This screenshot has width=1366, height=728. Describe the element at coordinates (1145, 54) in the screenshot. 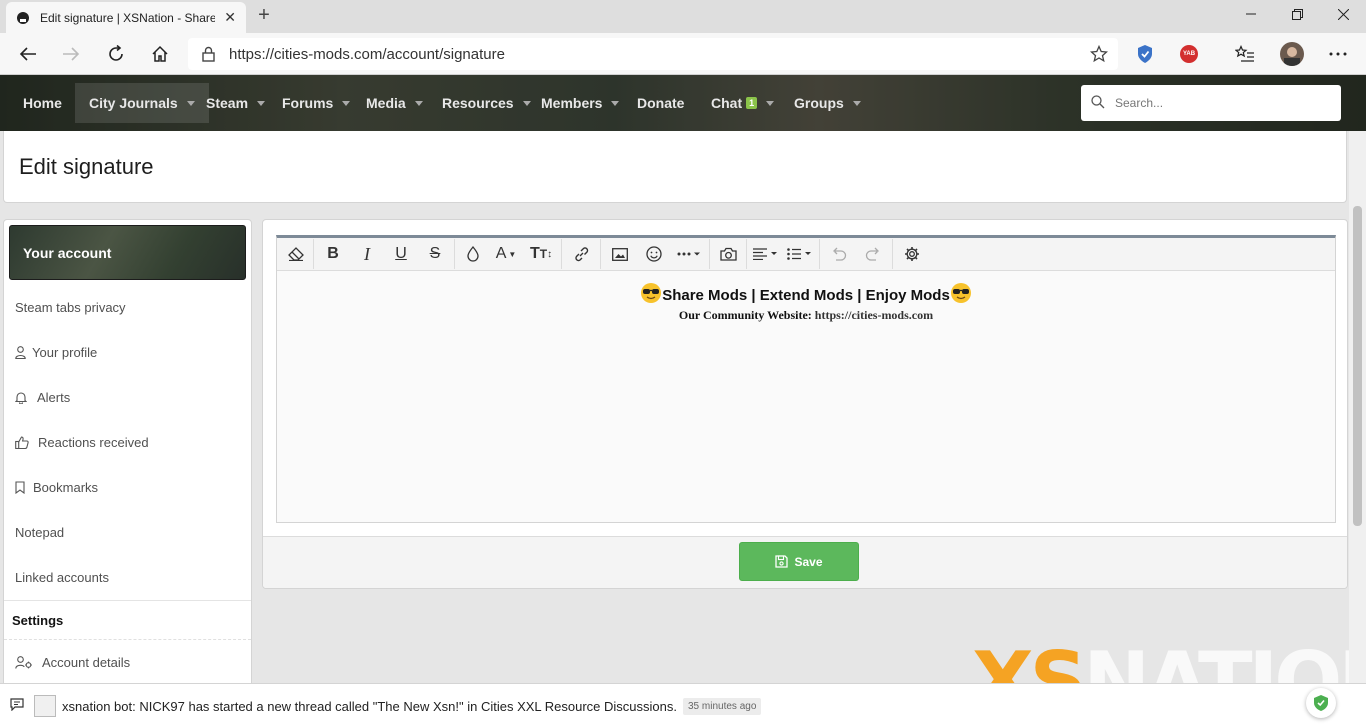

I see `shield-extension-icon` at that location.